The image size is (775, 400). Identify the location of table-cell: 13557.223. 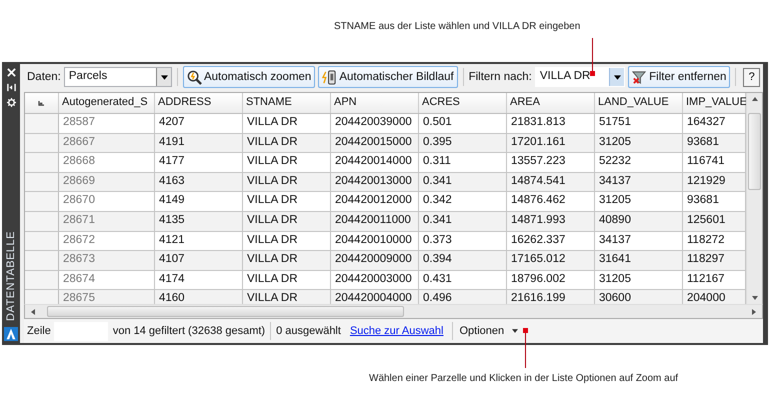
(551, 162).